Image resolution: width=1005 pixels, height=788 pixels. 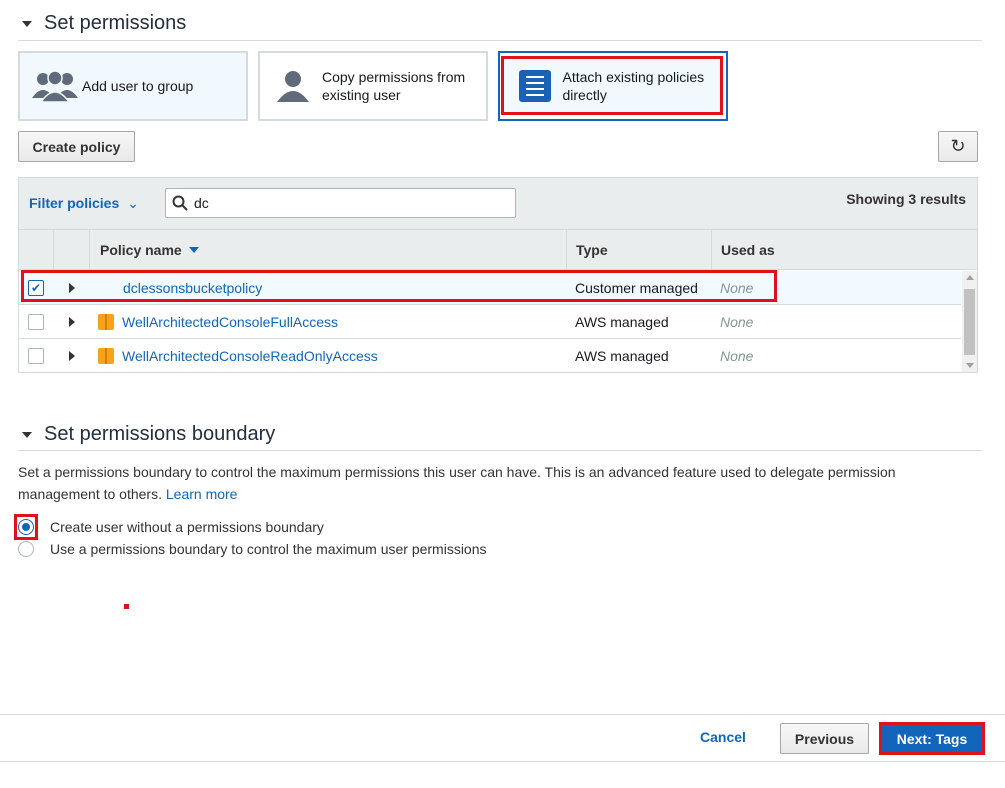 I want to click on add-user-to-group-option: Add user to group, so click(x=133, y=86).